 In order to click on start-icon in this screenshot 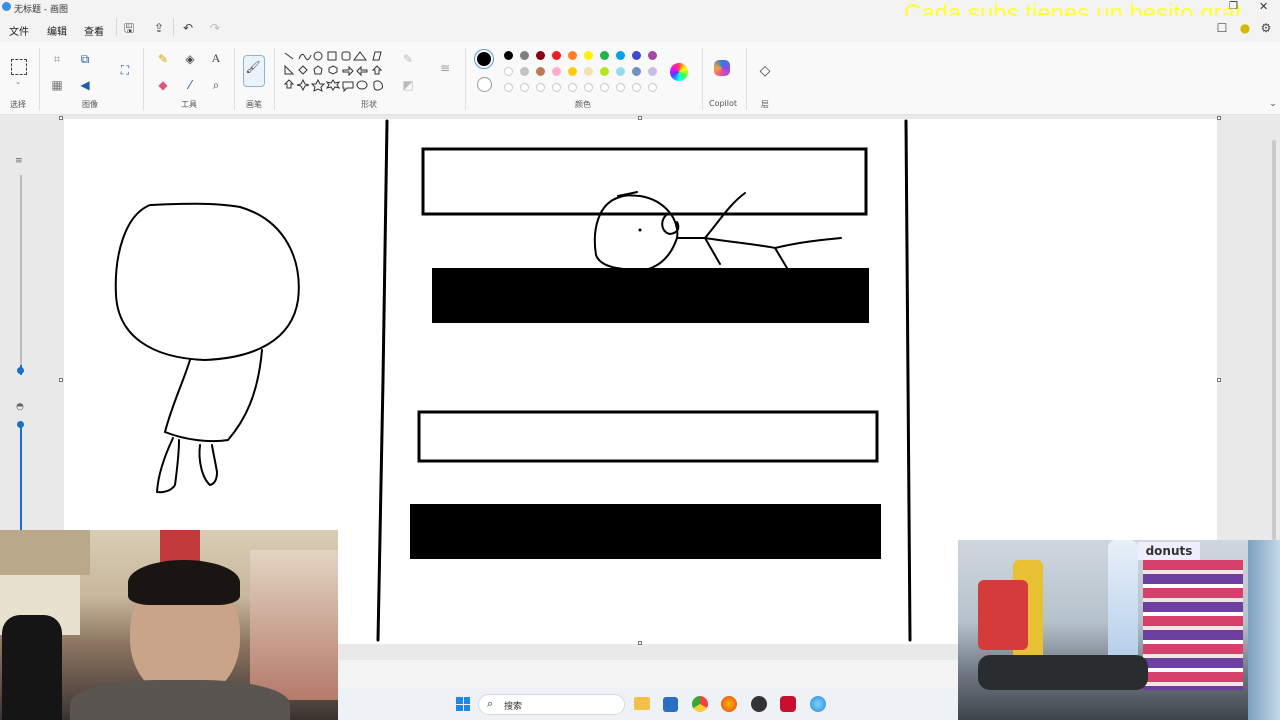, I will do `click(463, 704)`.